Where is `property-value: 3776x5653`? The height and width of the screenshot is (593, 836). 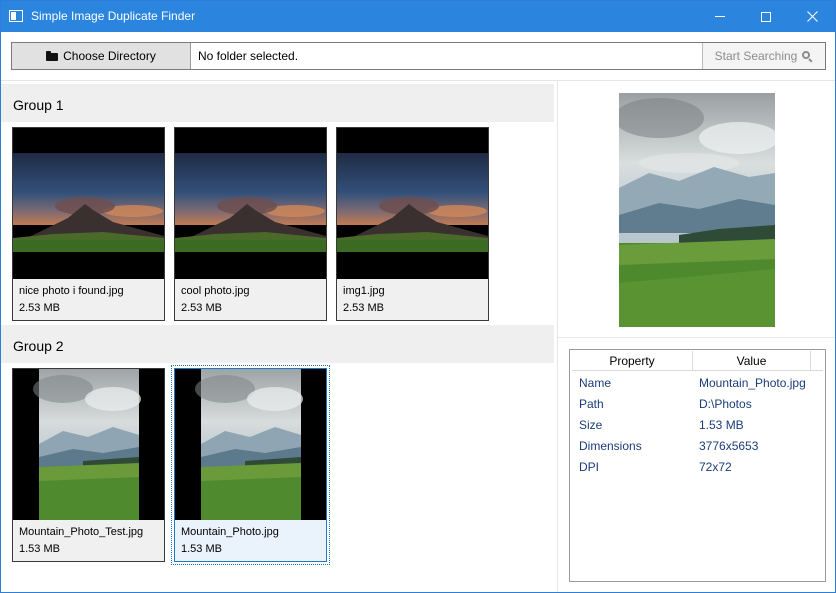
property-value: 3776x5653 is located at coordinates (729, 446).